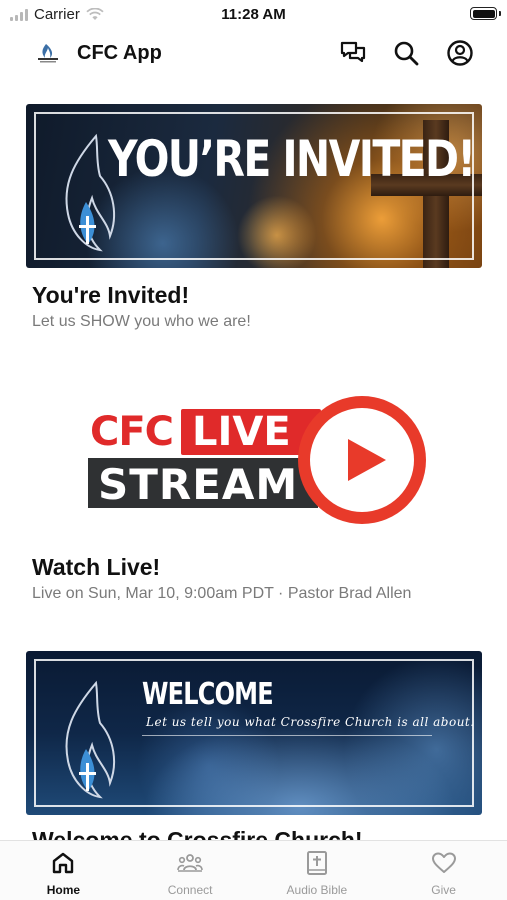 This screenshot has width=507, height=900. I want to click on app-logo-icon, so click(48, 53).